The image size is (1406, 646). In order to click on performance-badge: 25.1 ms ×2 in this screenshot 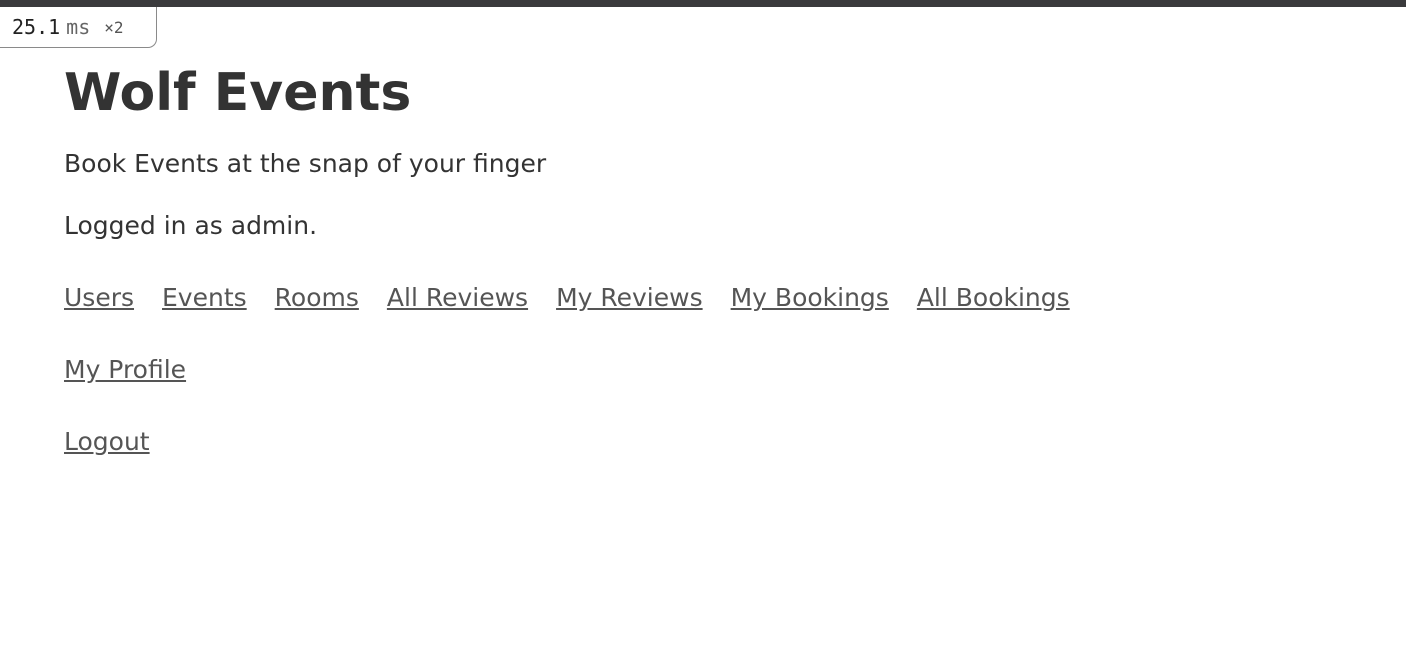, I will do `click(78, 27)`.